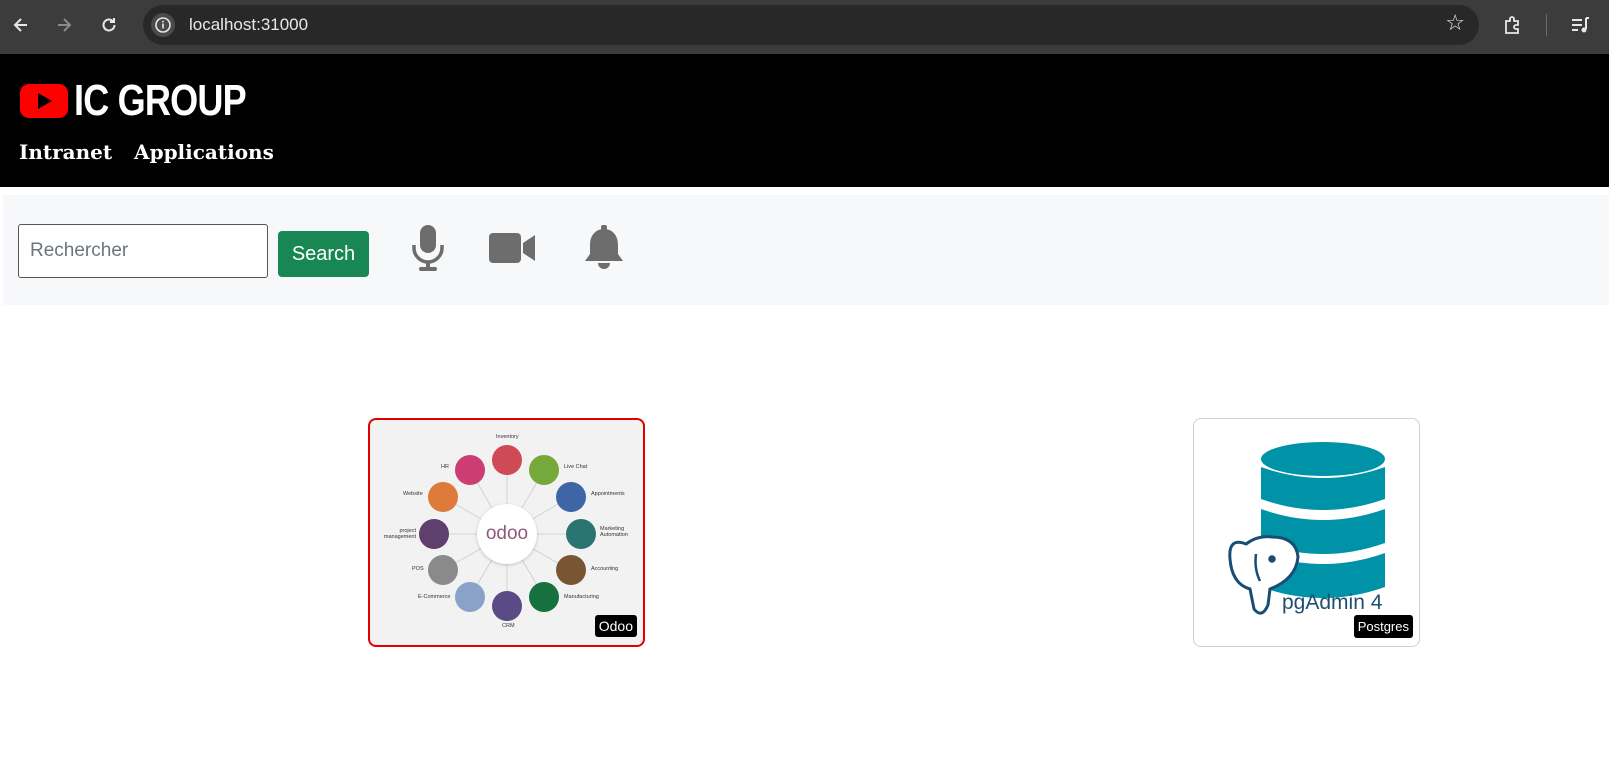  I want to click on crm-label: CRM, so click(508, 626).